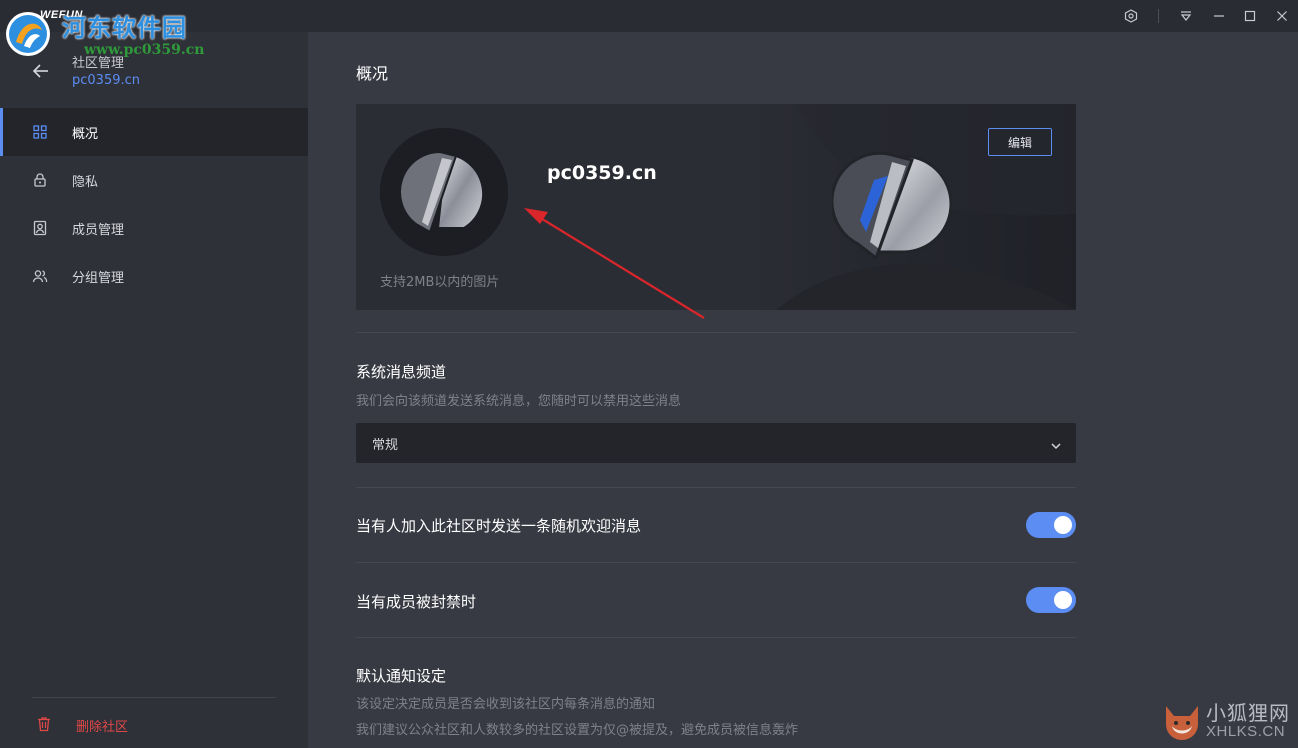  What do you see at coordinates (98, 230) in the screenshot?
I see `sidebar-item-label: 成员管理` at bounding box center [98, 230].